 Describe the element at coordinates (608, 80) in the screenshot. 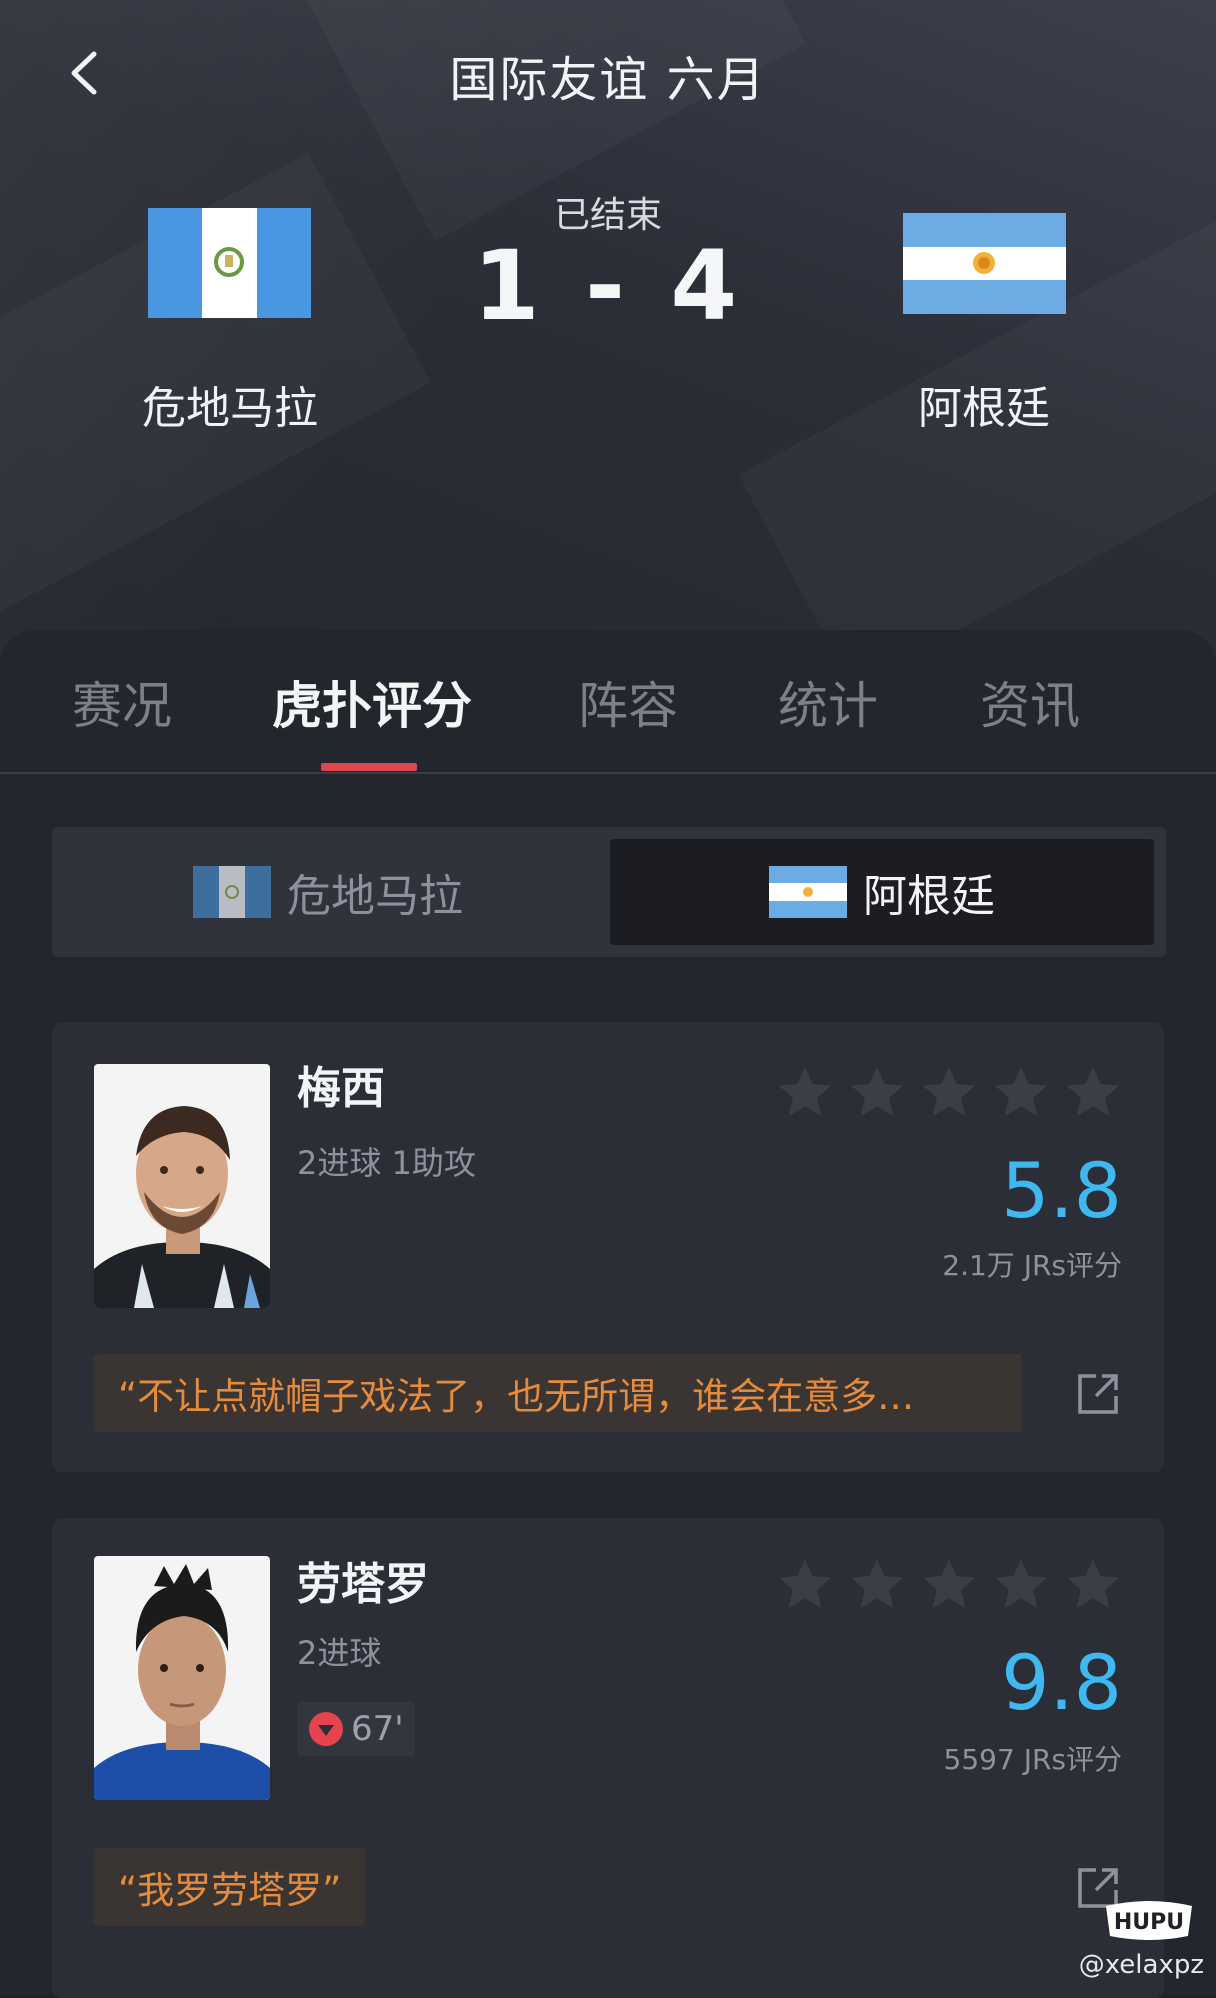

I see `page-title: 国际友谊 六月` at that location.